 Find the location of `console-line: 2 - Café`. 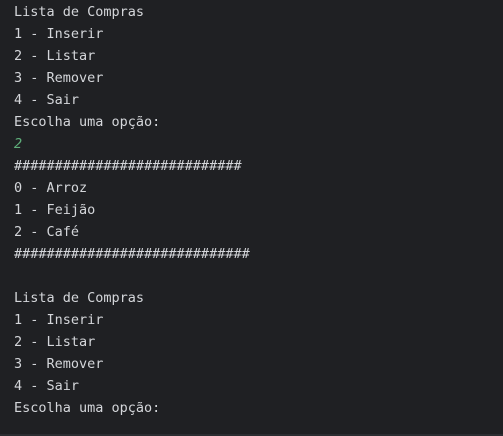

console-line: 2 - Café is located at coordinates (47, 232).